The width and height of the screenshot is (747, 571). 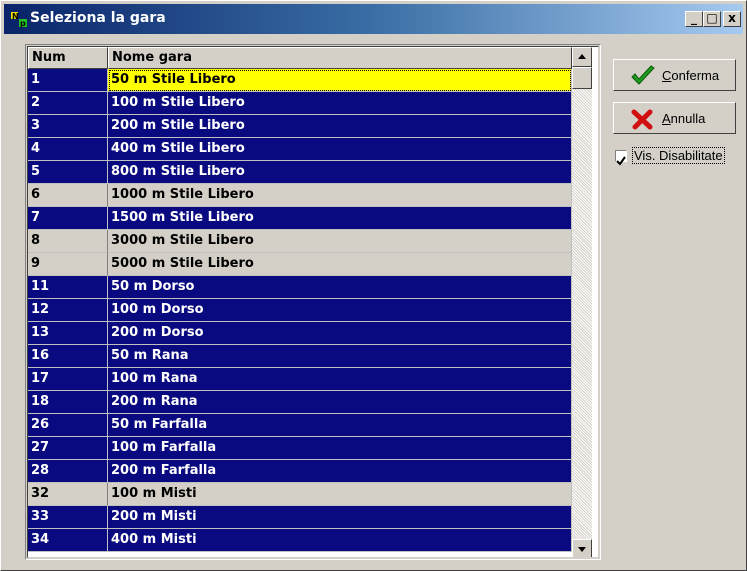 I want to click on race-name: 100 m Farfalla, so click(x=340, y=448).